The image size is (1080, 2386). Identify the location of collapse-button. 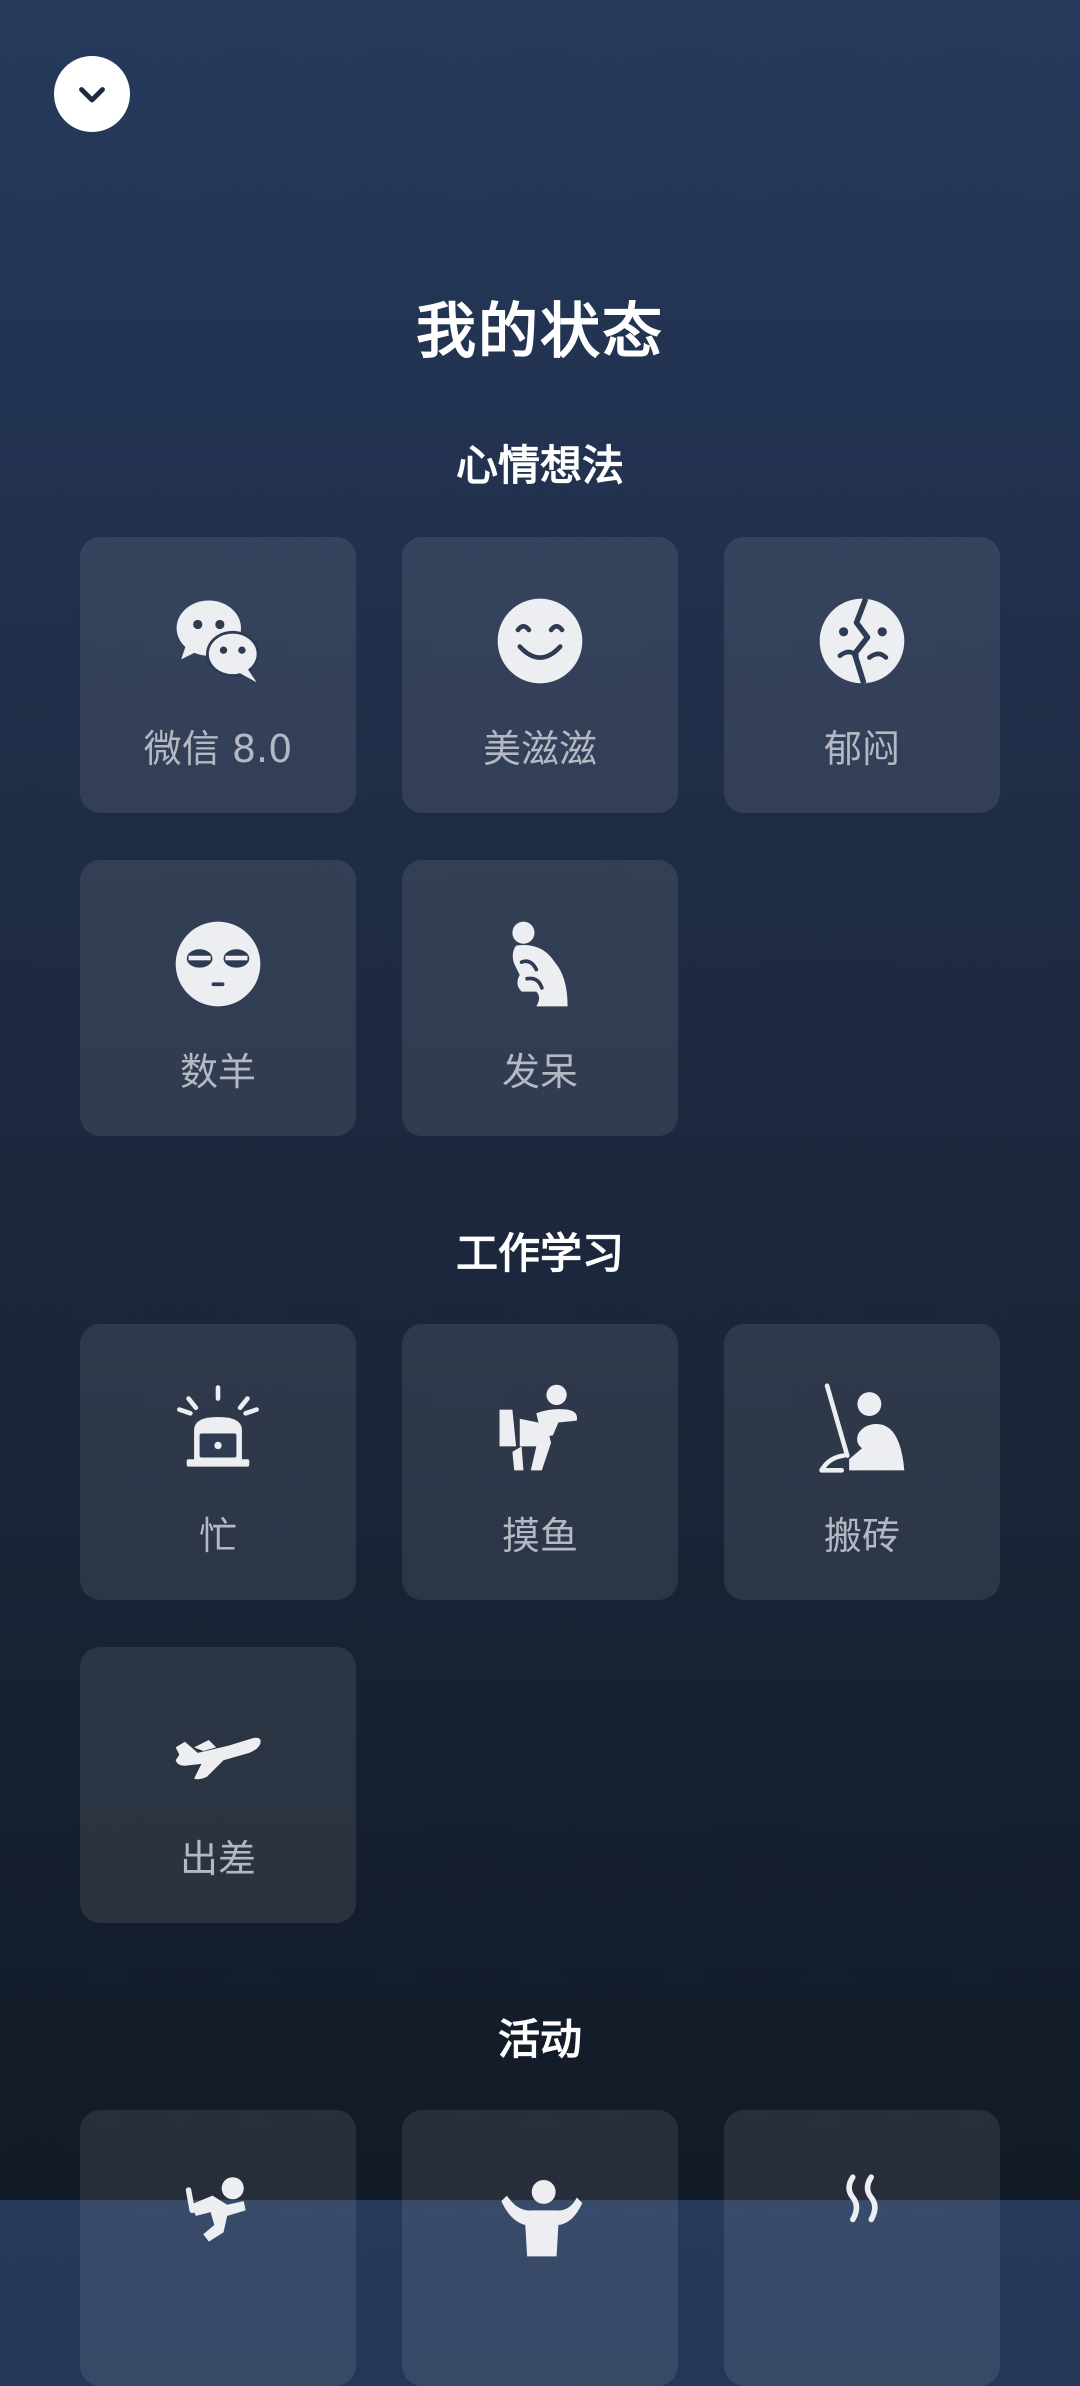
(92, 94).